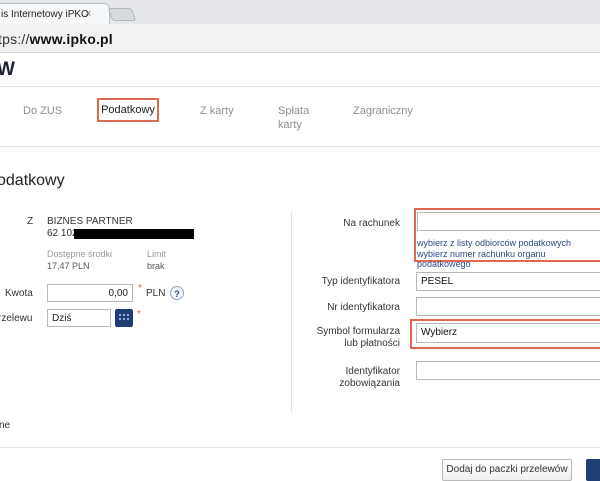  What do you see at coordinates (508, 281) in the screenshot?
I see `id-type-select: PESEL` at bounding box center [508, 281].